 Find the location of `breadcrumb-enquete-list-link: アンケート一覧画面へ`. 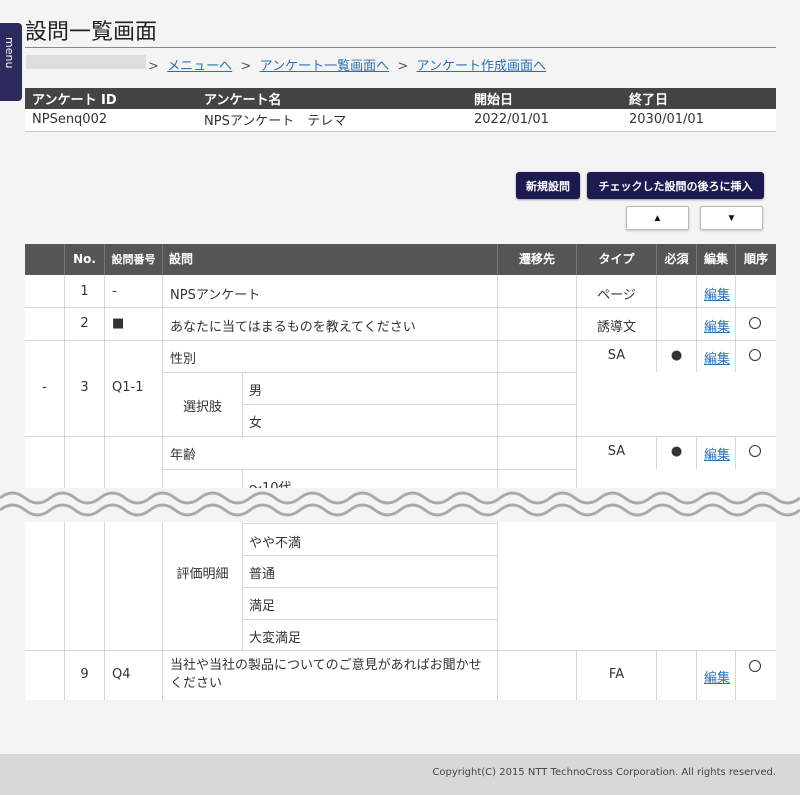

breadcrumb-enquete-list-link: アンケート一覧画面へ is located at coordinates (324, 66).